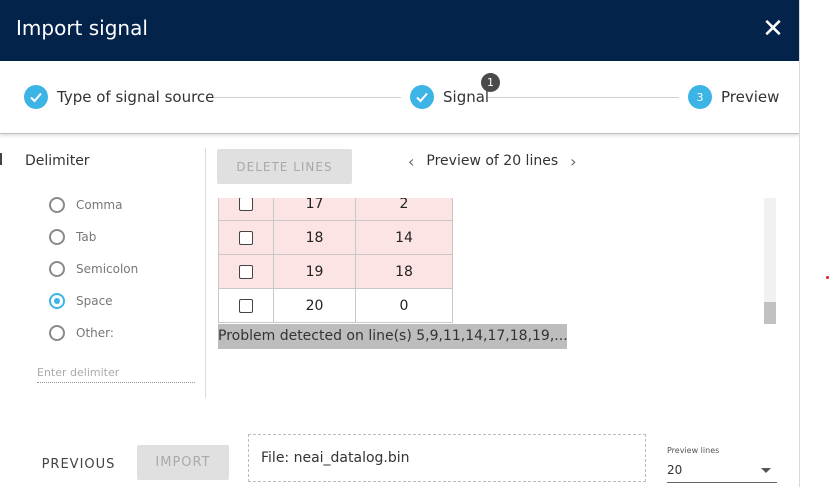  Describe the element at coordinates (399, 30) in the screenshot. I see `dialog-header: Import signal ✕` at that location.